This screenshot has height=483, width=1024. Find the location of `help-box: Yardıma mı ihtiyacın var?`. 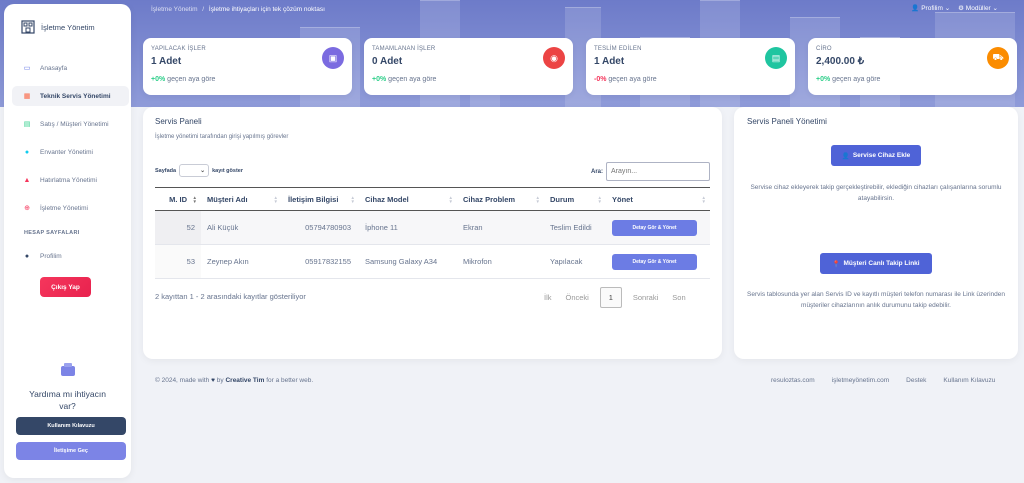

help-box: Yardıma mı ihtiyacın var? is located at coordinates (67, 387).